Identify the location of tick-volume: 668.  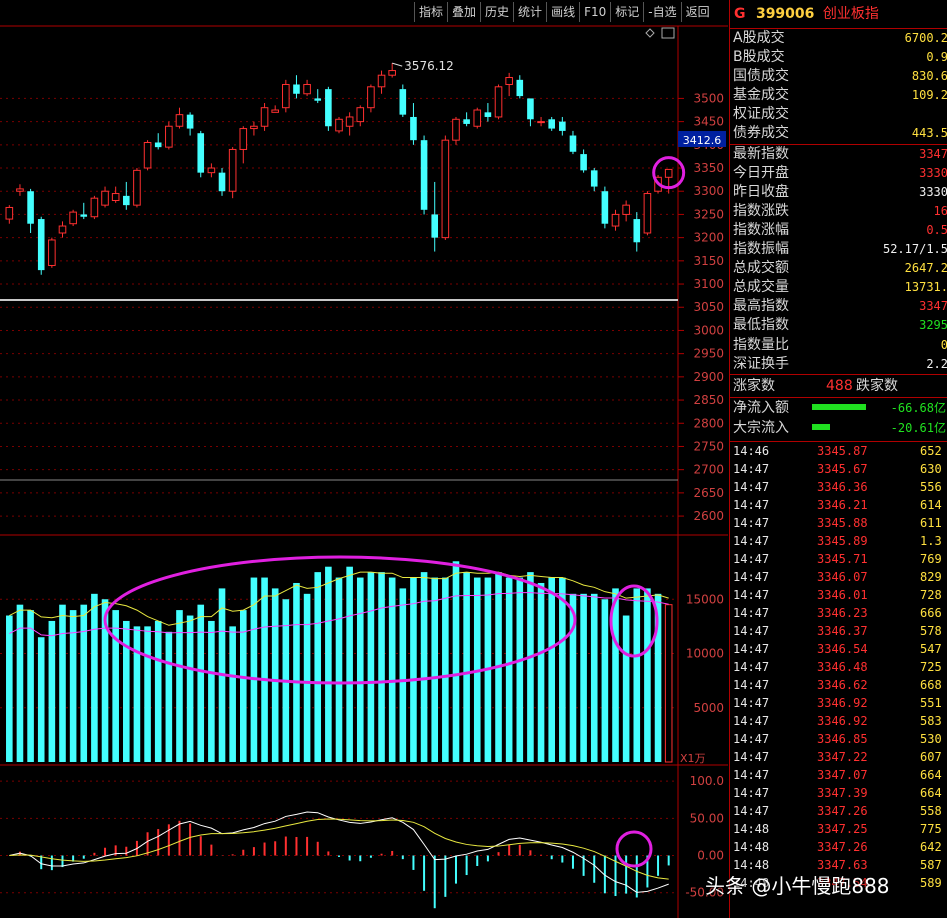
(931, 684).